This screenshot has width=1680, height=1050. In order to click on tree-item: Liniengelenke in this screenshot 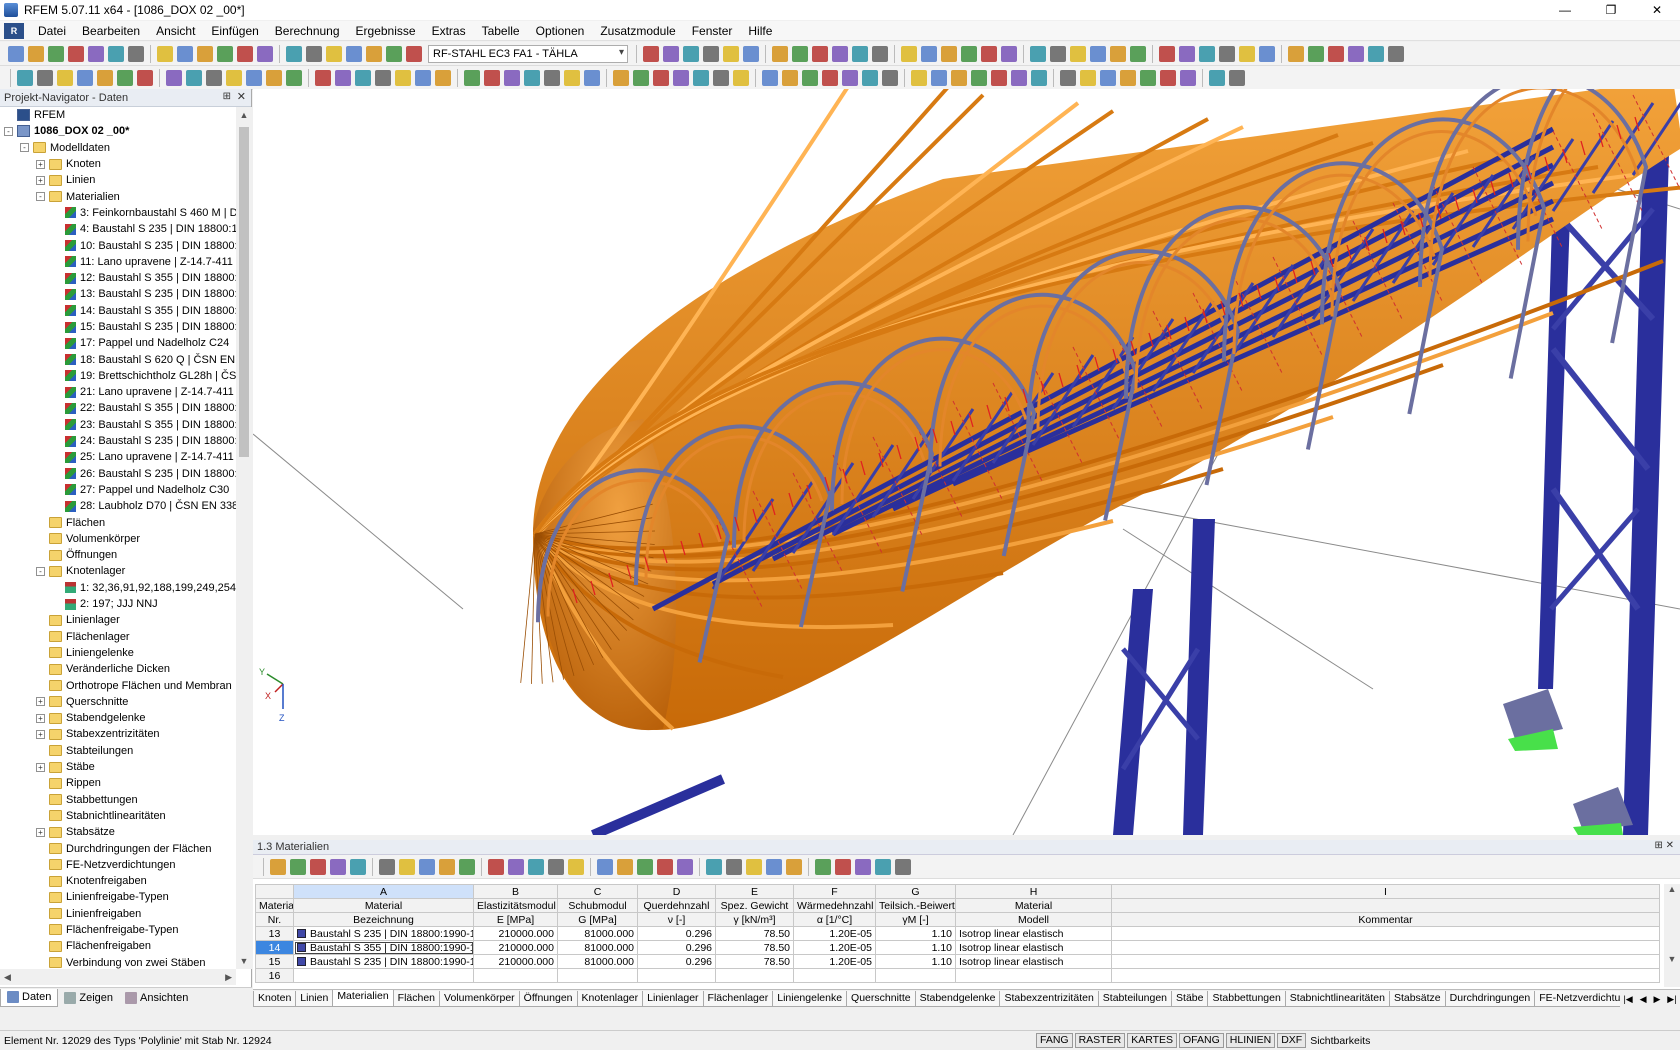, I will do `click(118, 653)`.